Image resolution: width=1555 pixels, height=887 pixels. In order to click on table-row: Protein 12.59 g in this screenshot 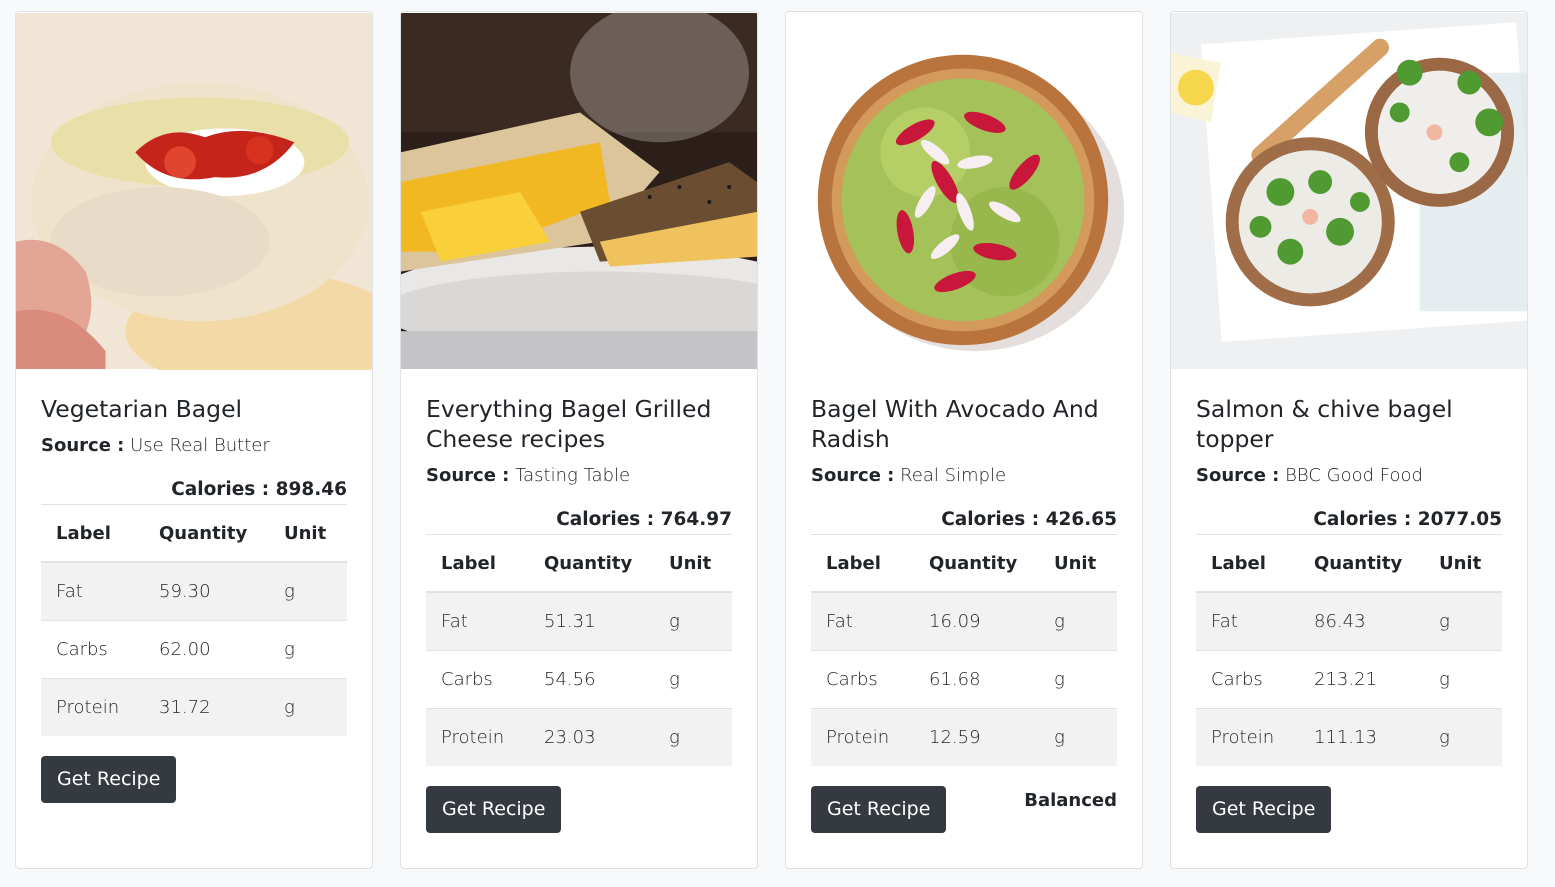, I will do `click(964, 737)`.